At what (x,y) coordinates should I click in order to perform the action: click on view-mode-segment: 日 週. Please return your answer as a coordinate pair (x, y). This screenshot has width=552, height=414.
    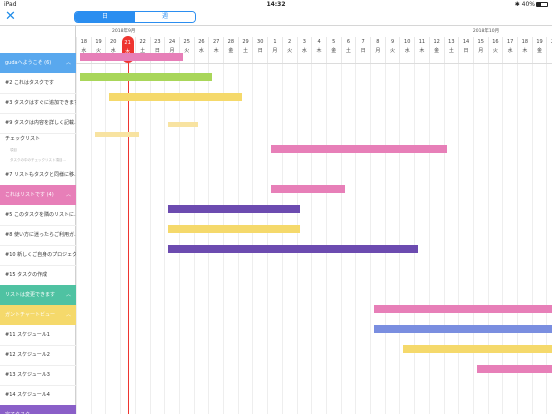
    Looking at the image, I should click on (135, 17).